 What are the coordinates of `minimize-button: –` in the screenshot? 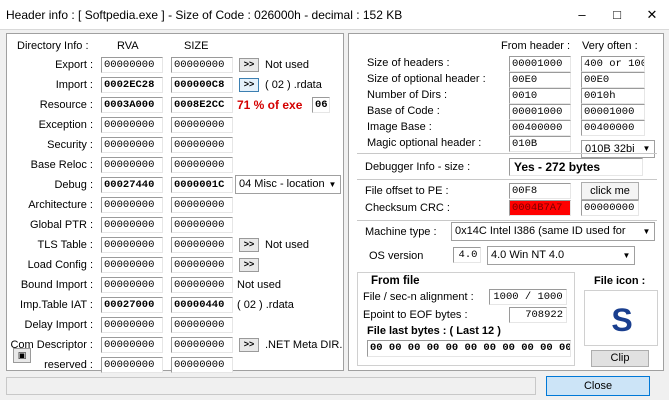 It's located at (582, 14).